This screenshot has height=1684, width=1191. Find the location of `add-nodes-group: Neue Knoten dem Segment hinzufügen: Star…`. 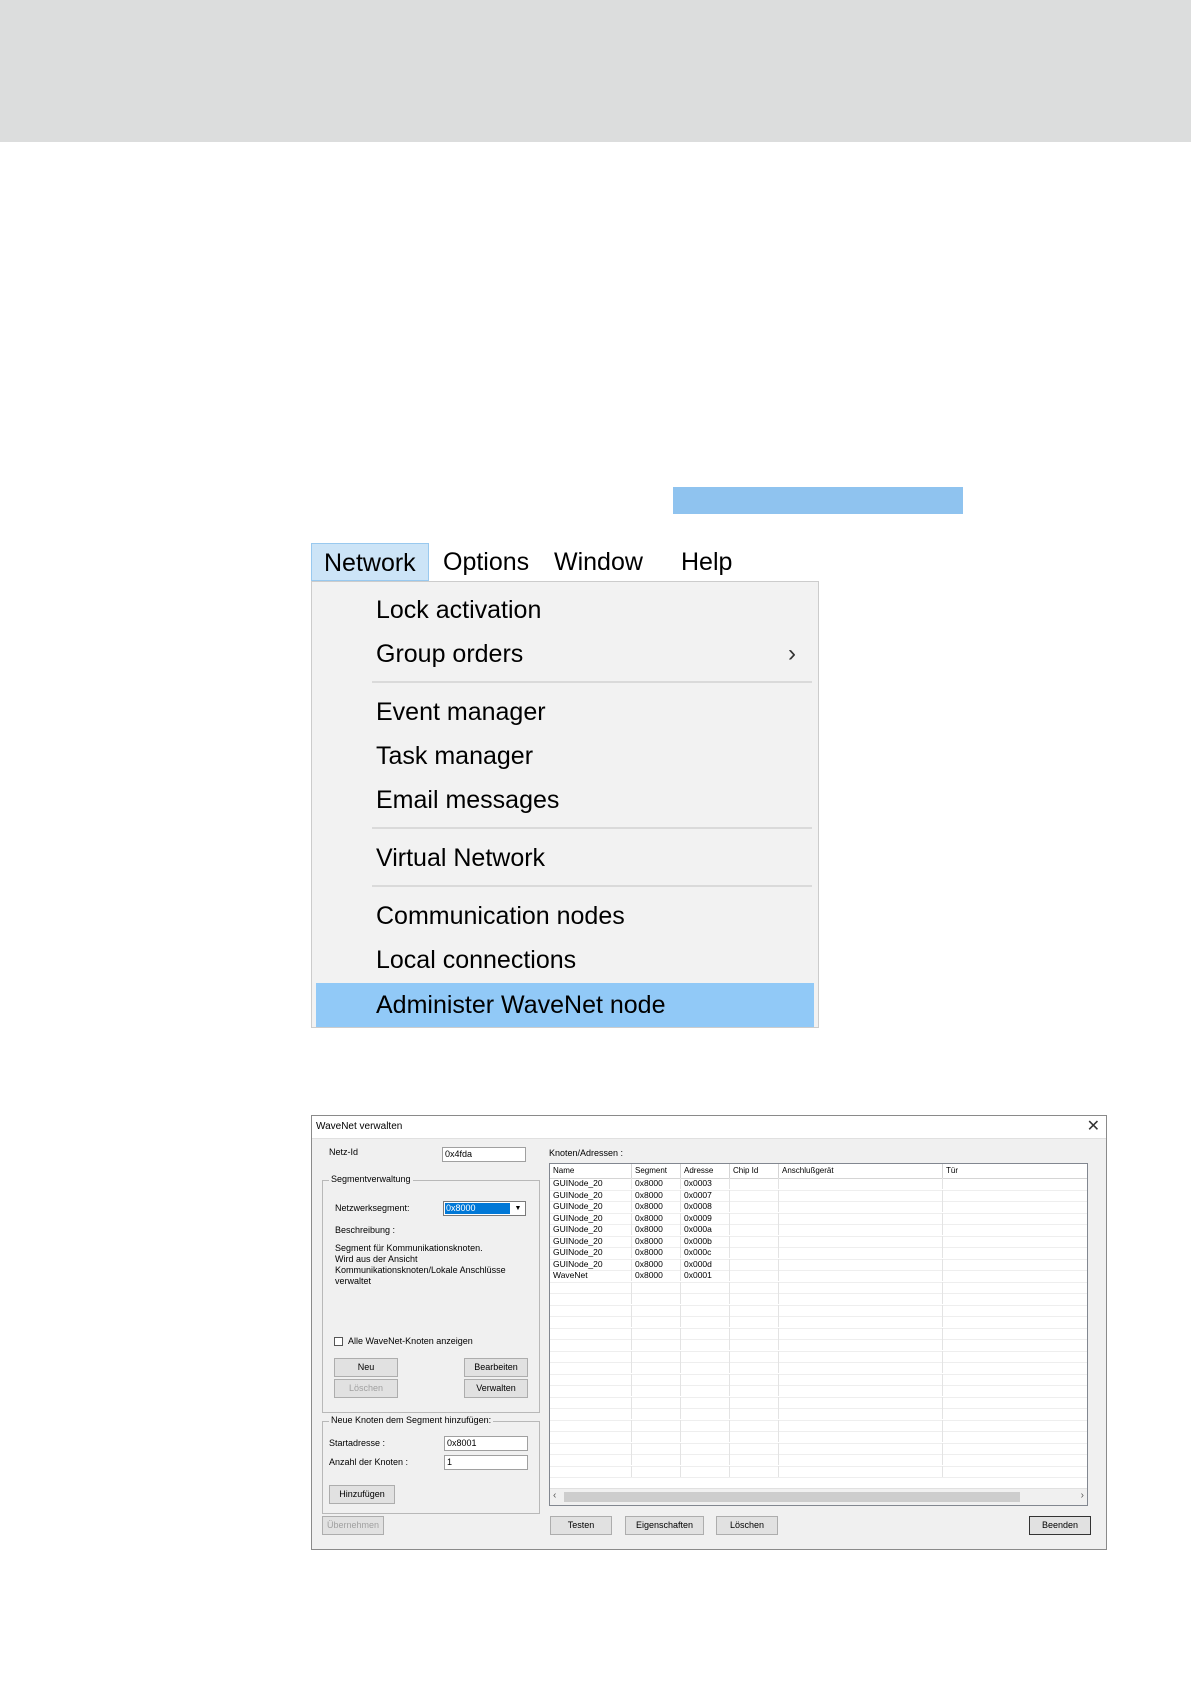

add-nodes-group: Neue Knoten dem Segment hinzufügen: Star… is located at coordinates (431, 1464).